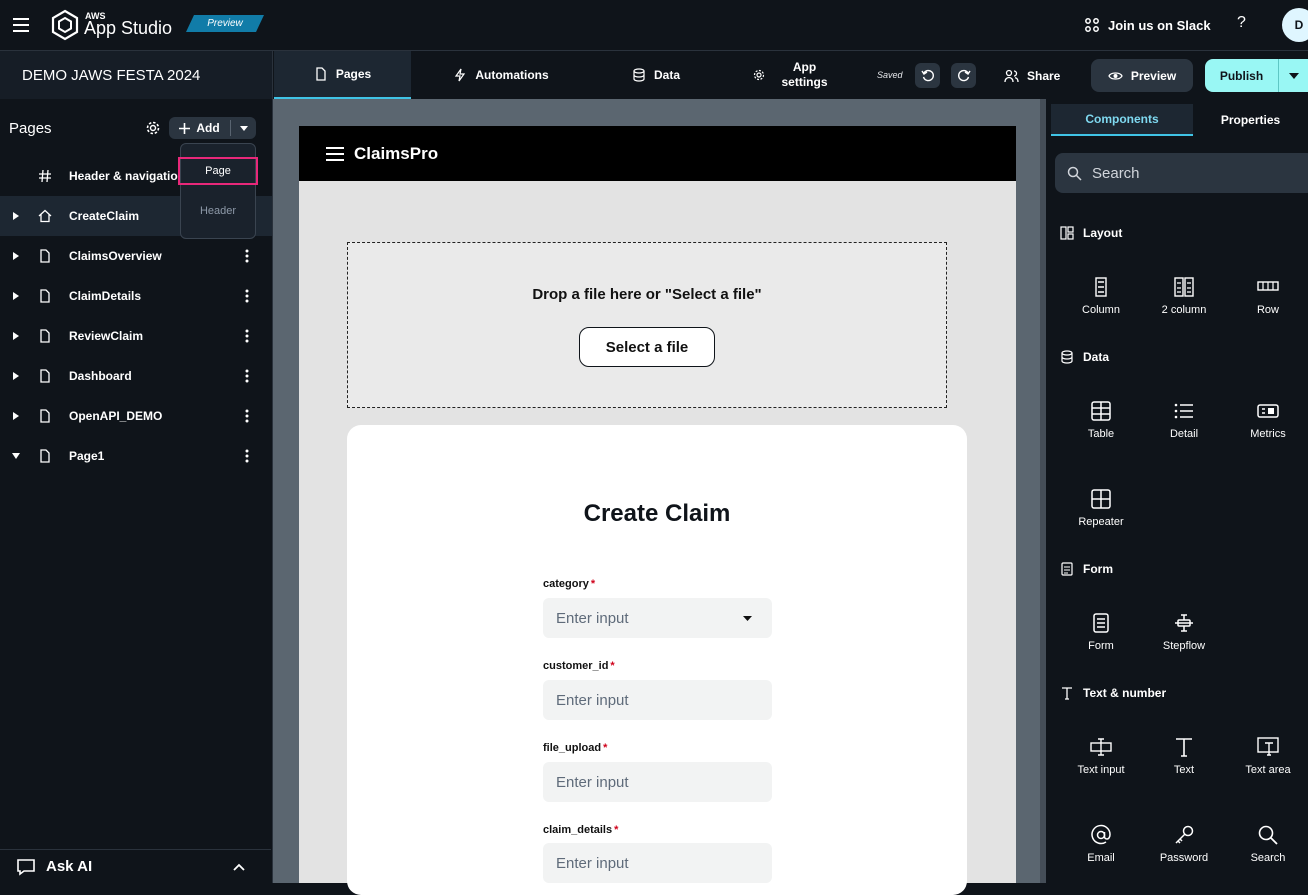 The image size is (1308, 895). I want to click on component-stepflow: Stepflow, so click(1184, 640).